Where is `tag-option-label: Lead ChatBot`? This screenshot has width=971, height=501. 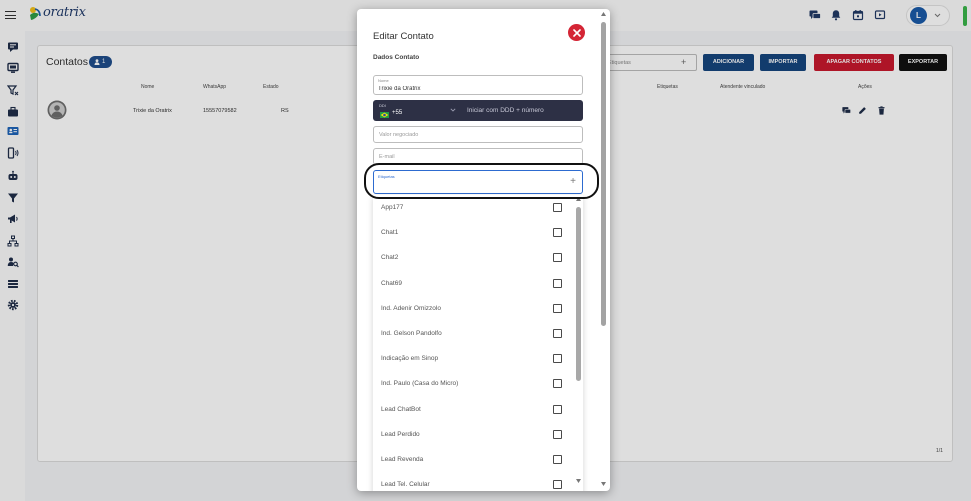
tag-option-label: Lead ChatBot is located at coordinates (401, 409).